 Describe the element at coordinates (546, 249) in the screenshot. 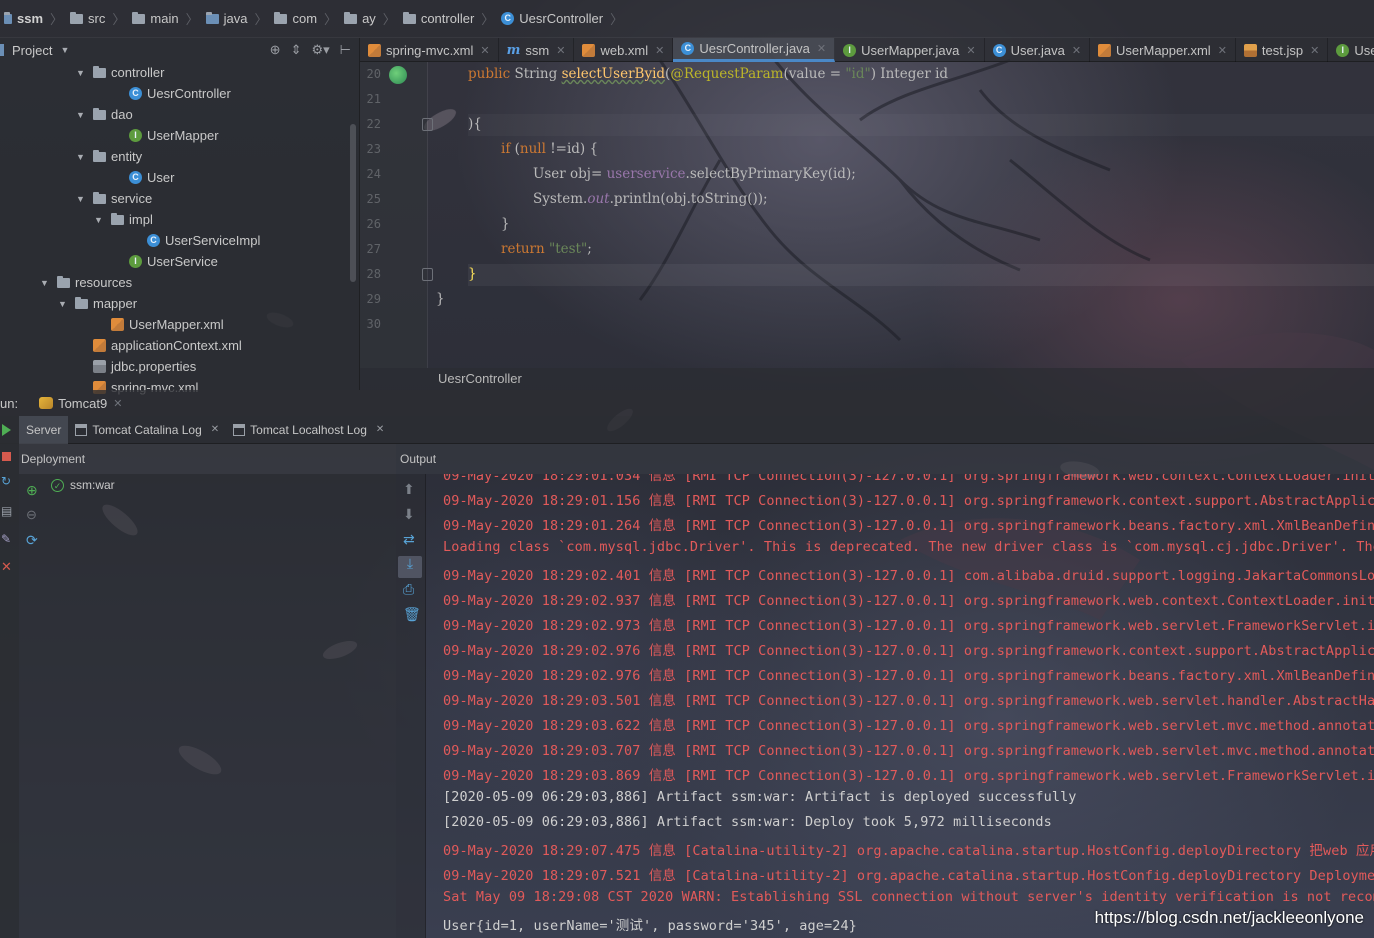

I see `code-line-27: return "test";` at that location.